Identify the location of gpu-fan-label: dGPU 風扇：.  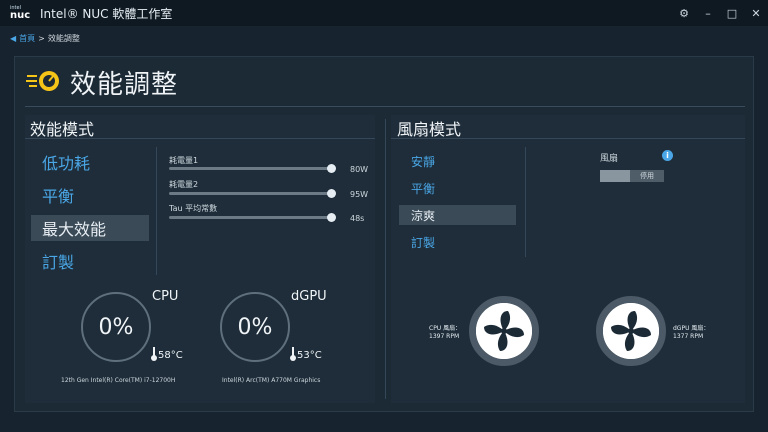
(691, 328).